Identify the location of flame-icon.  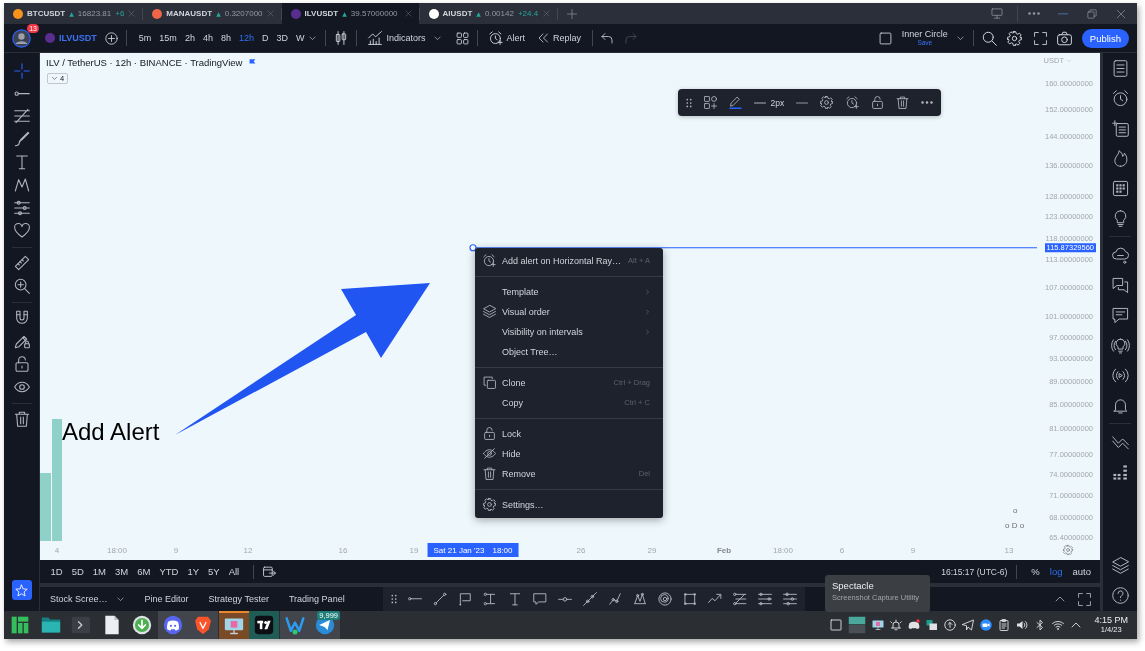
(1120, 158).